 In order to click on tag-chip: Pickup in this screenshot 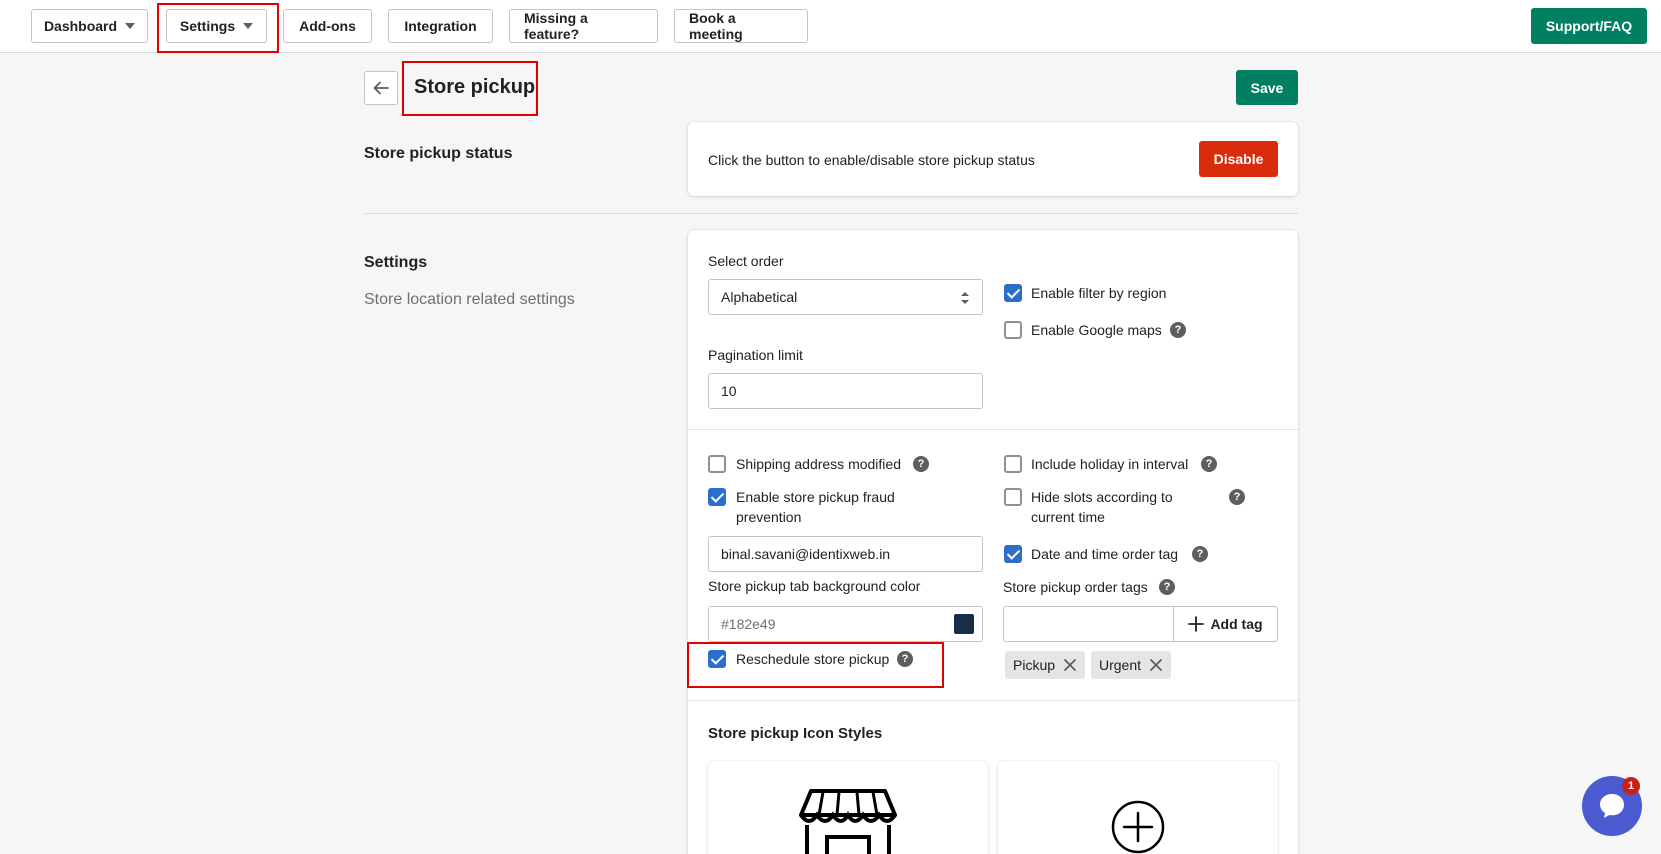, I will do `click(1045, 665)`.